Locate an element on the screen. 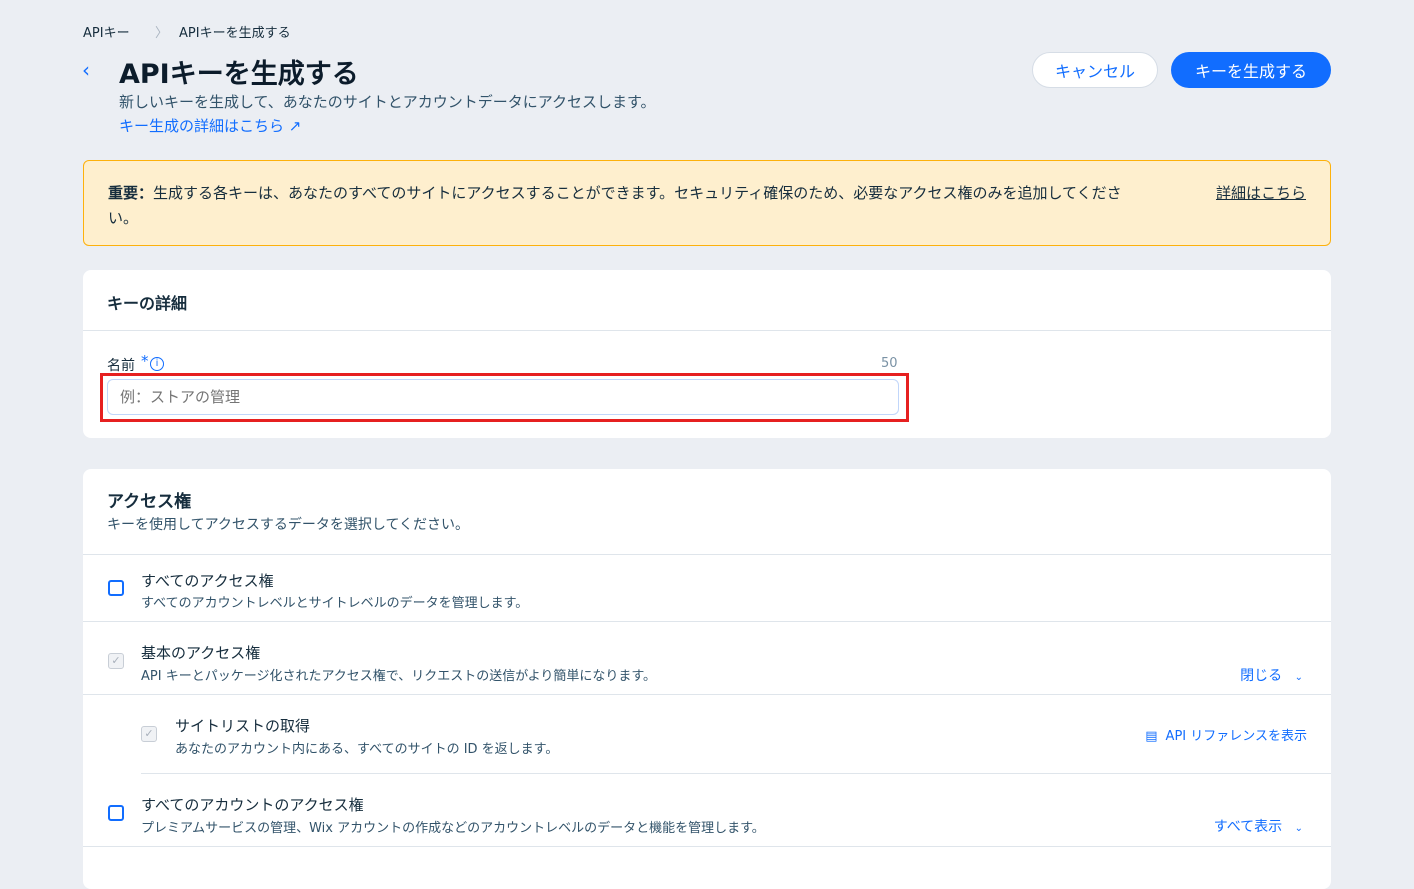 The width and height of the screenshot is (1414, 889). info-icon: i is located at coordinates (157, 364).